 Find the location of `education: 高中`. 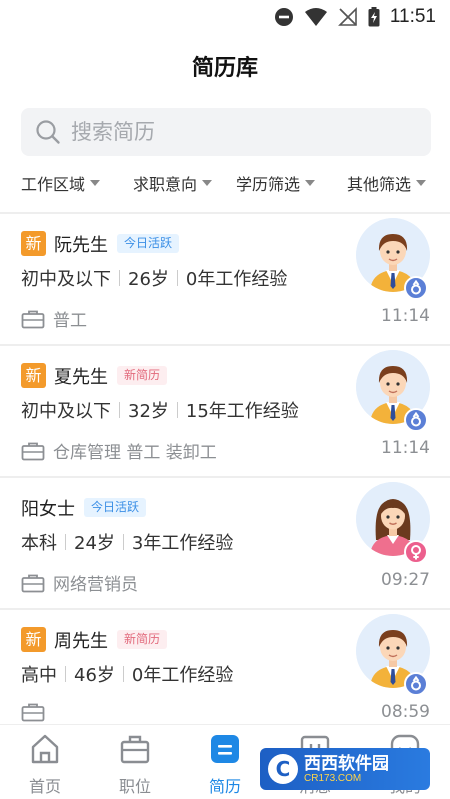

education: 高中 is located at coordinates (39, 675).